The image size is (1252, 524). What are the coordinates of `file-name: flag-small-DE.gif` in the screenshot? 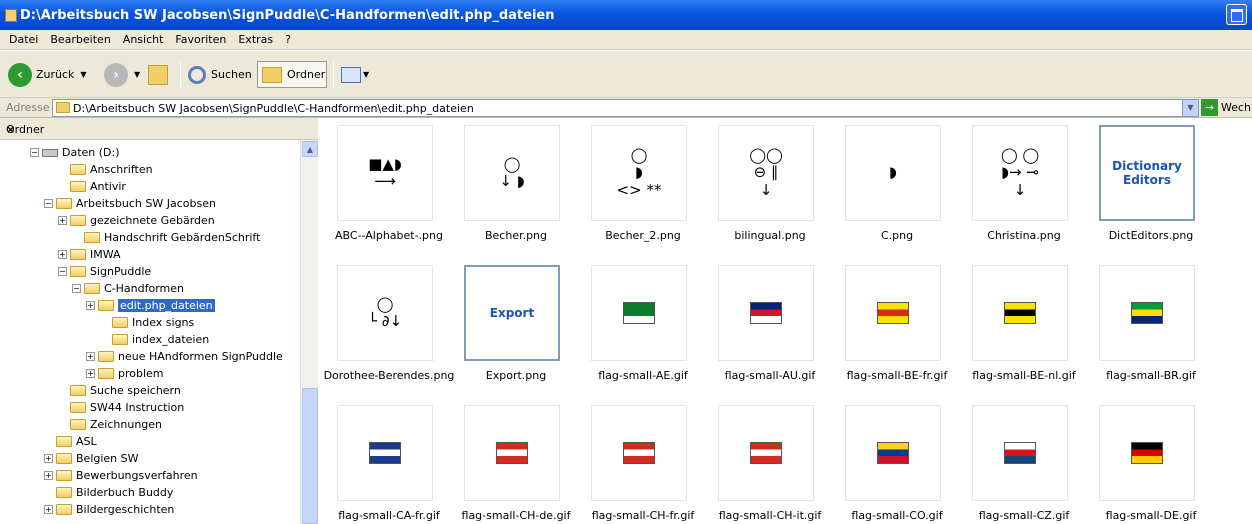 It's located at (1151, 515).